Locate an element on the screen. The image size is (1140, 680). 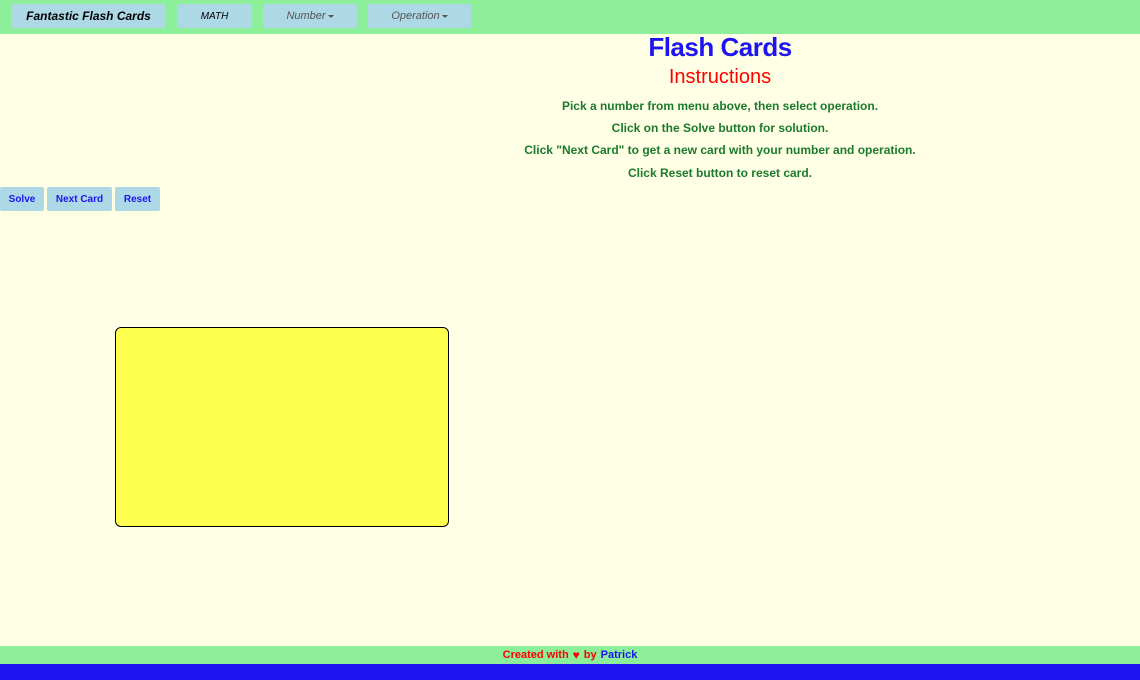
solve-button: Solve is located at coordinates (22, 199).